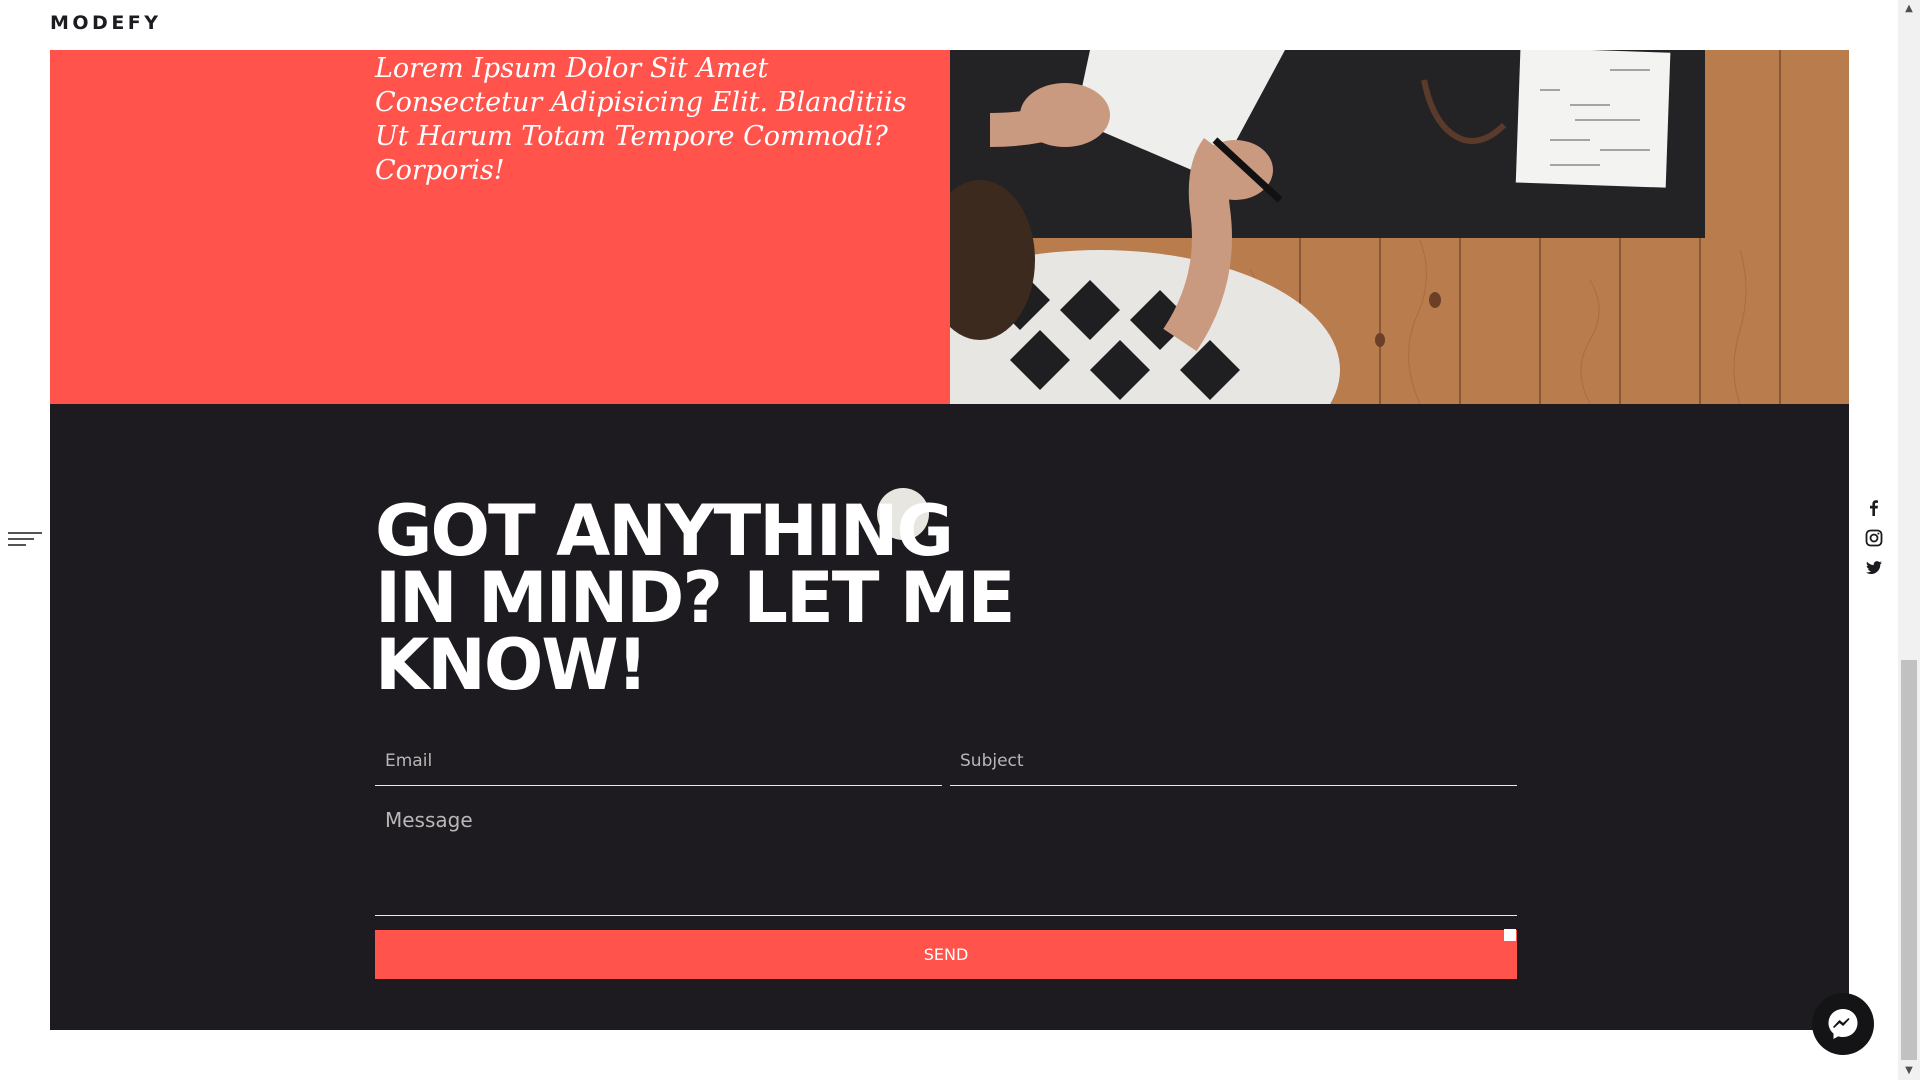 The height and width of the screenshot is (1080, 1920). What do you see at coordinates (1874, 570) in the screenshot?
I see `twitter-icon` at bounding box center [1874, 570].